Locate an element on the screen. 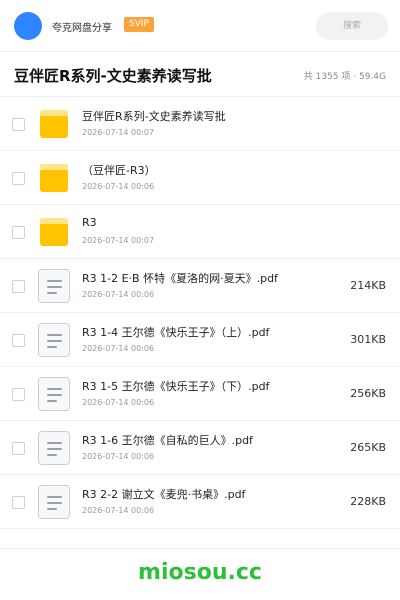 The width and height of the screenshot is (400, 600). app-brand: 夸克网盘分享 is located at coordinates (82, 28).